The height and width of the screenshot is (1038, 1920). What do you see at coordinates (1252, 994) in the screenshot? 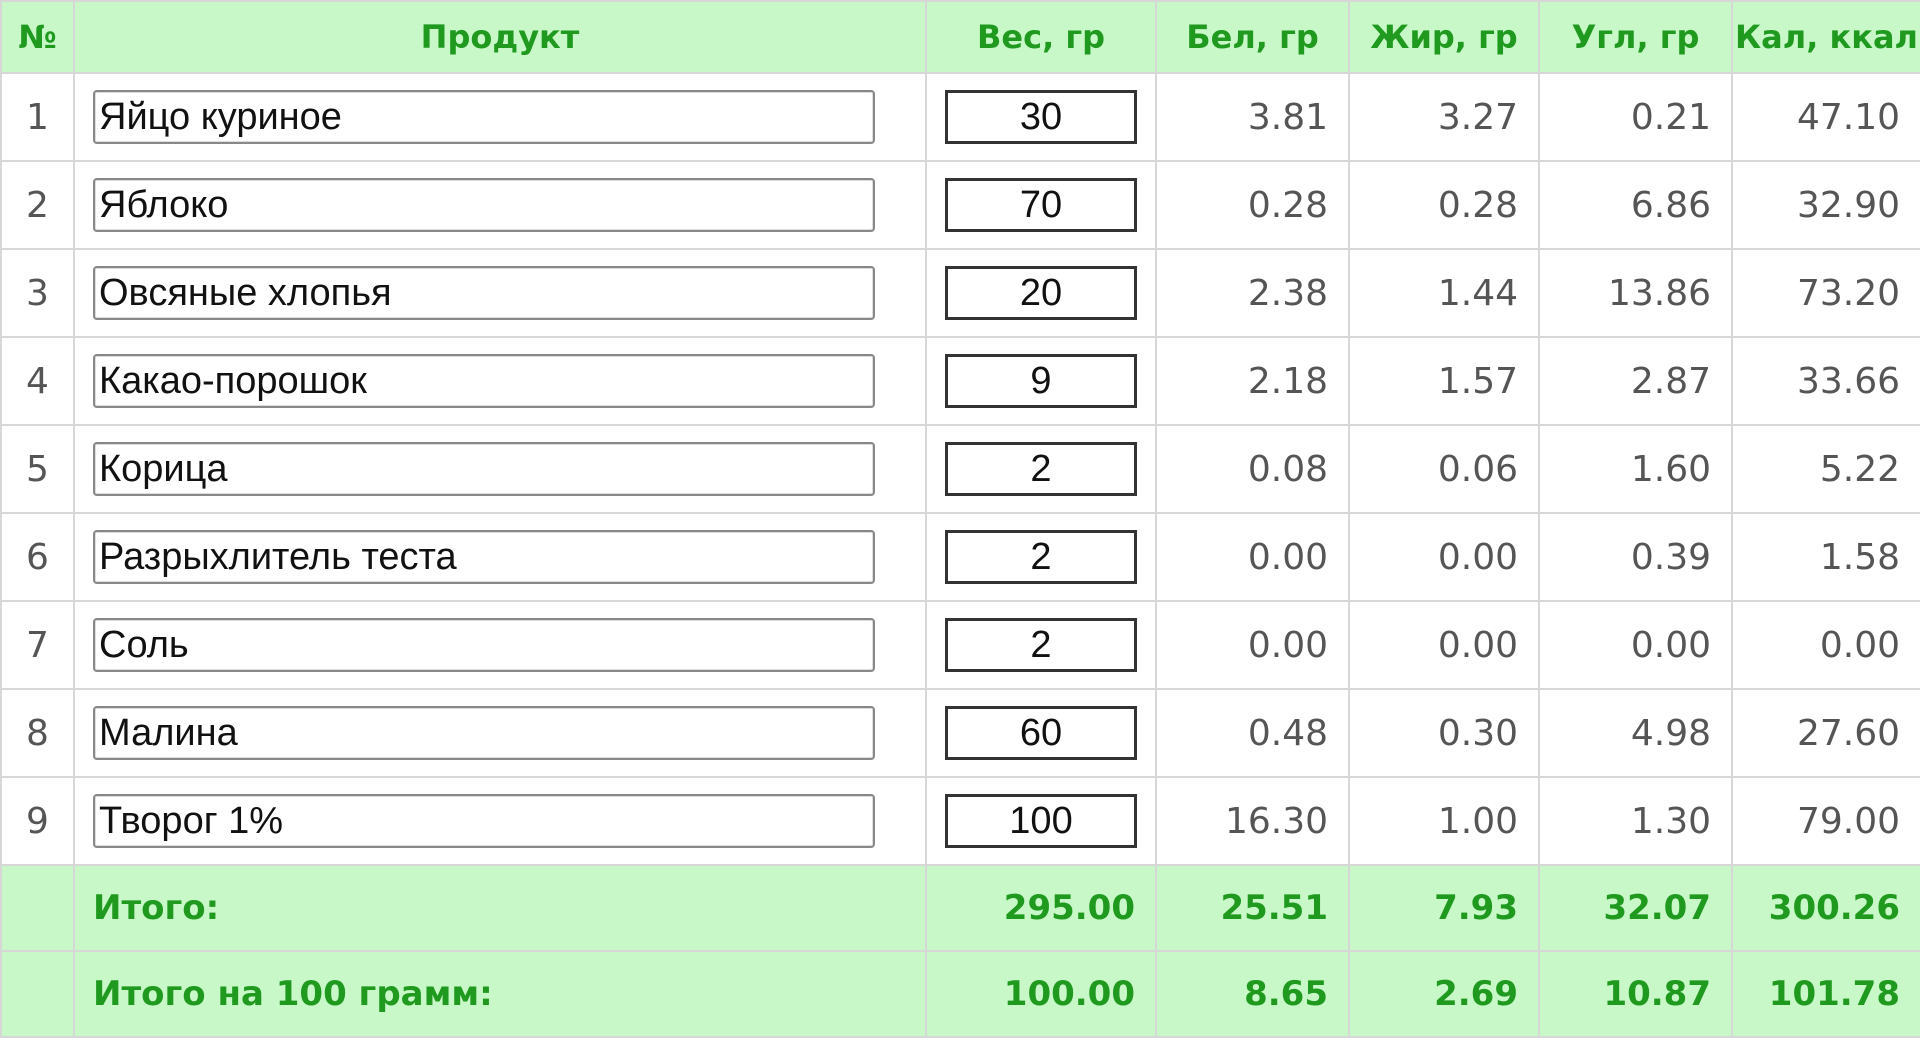
I see `per100-protein: 8.65` at bounding box center [1252, 994].